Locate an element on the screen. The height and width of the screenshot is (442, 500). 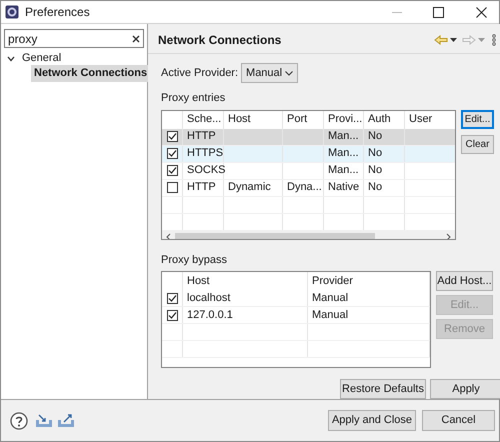
button: Cancel is located at coordinates (458, 420).